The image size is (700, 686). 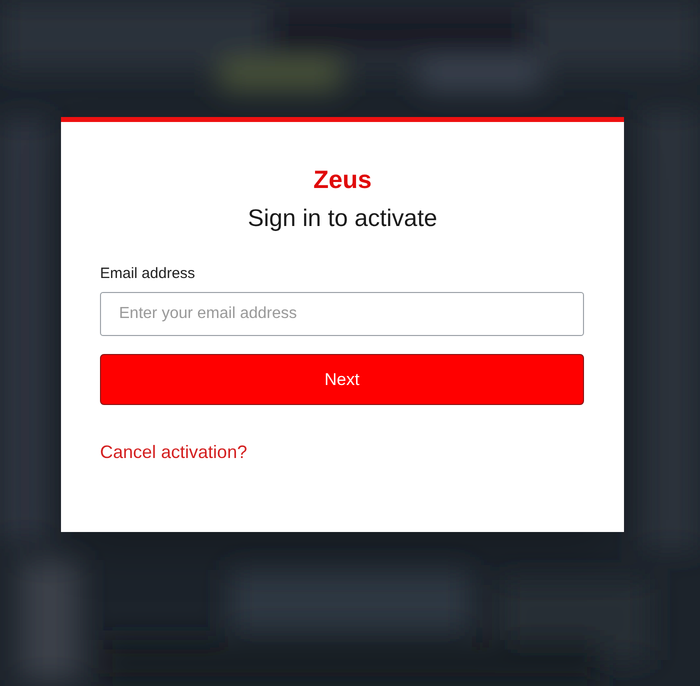 I want to click on next-button: Next, so click(x=342, y=379).